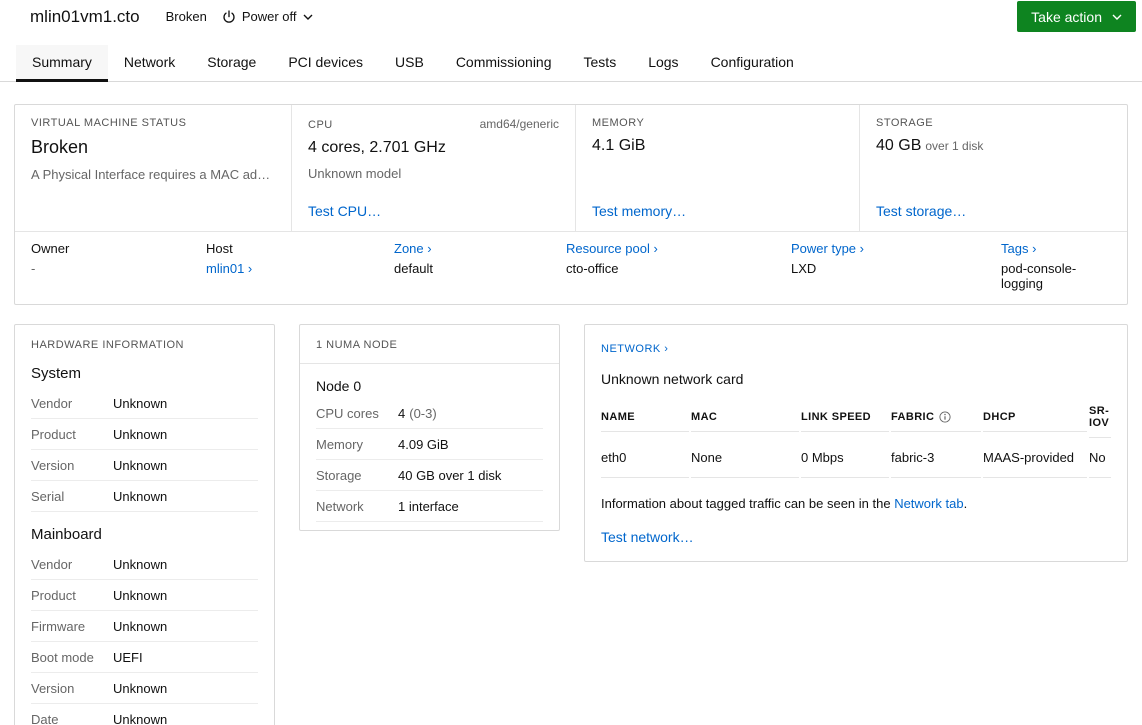  Describe the element at coordinates (429, 413) in the screenshot. I see `numa-row: CPU cores 4 (0-3)` at that location.